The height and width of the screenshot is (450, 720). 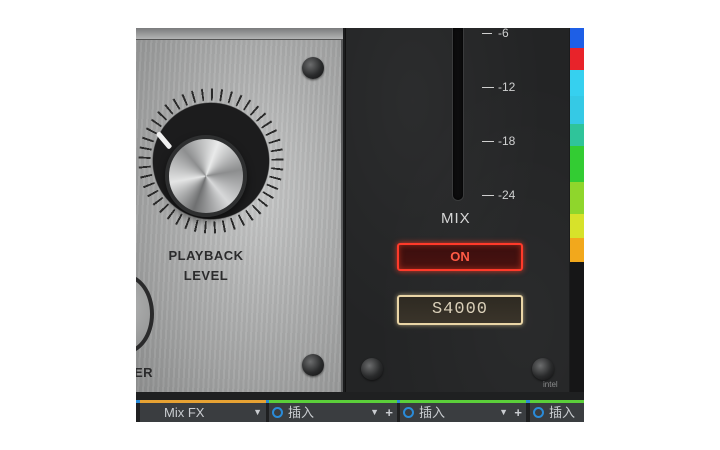 What do you see at coordinates (460, 257) in the screenshot?
I see `on-button: ON` at bounding box center [460, 257].